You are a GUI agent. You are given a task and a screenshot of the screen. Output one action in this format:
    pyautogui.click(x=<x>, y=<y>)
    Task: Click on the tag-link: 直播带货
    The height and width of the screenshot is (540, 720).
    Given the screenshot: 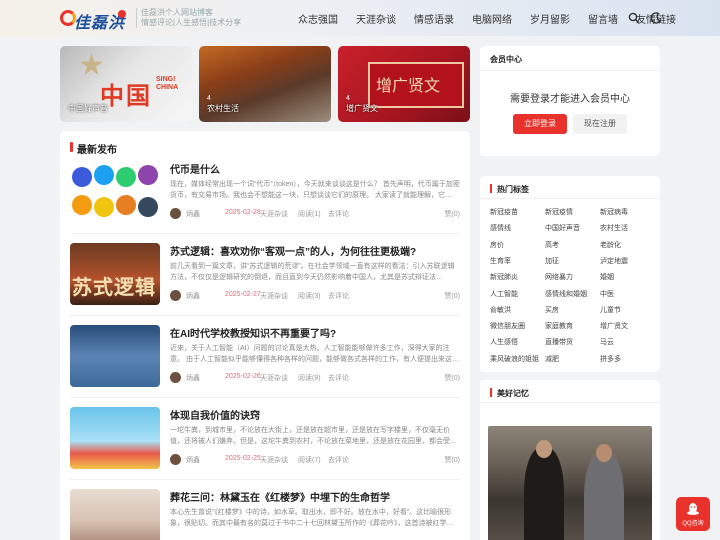 What is the action you would take?
    pyautogui.click(x=559, y=342)
    